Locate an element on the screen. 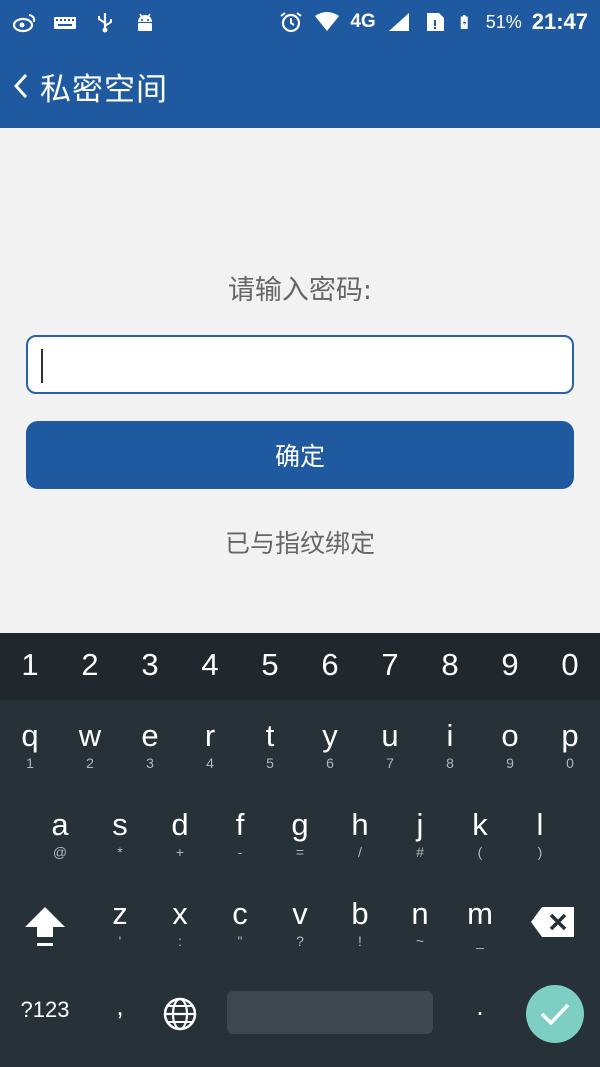 This screenshot has width=600, height=1067. password-input is located at coordinates (300, 364).